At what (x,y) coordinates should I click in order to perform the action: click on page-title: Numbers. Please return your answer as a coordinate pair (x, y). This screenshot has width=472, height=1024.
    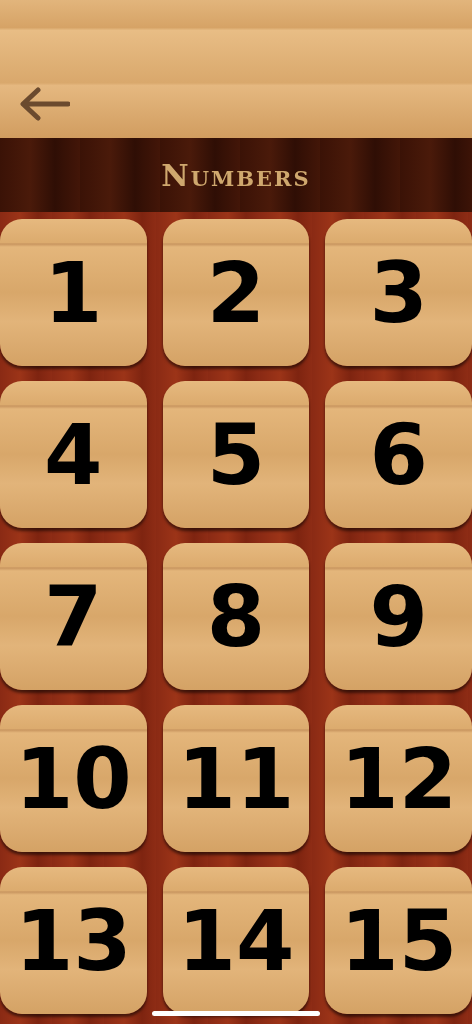
    Looking at the image, I should click on (236, 175).